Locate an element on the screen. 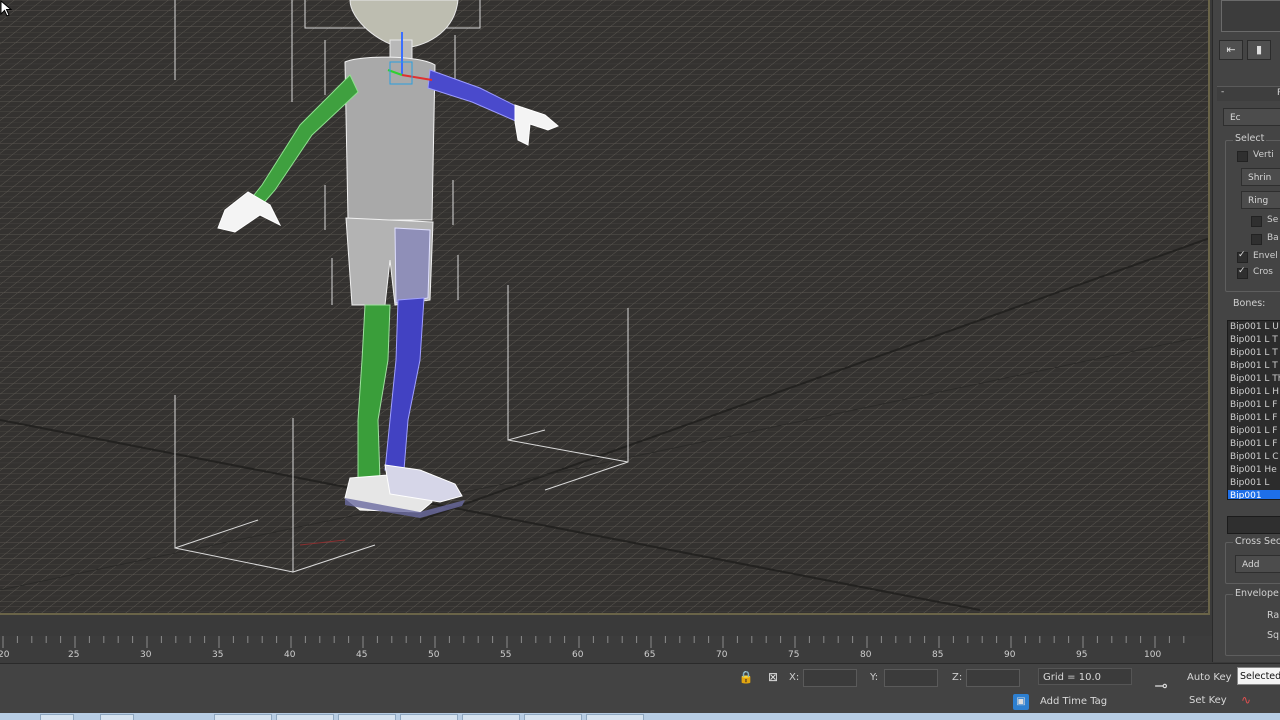 The image size is (1280, 720). bones-label: Bones: is located at coordinates (1249, 303).